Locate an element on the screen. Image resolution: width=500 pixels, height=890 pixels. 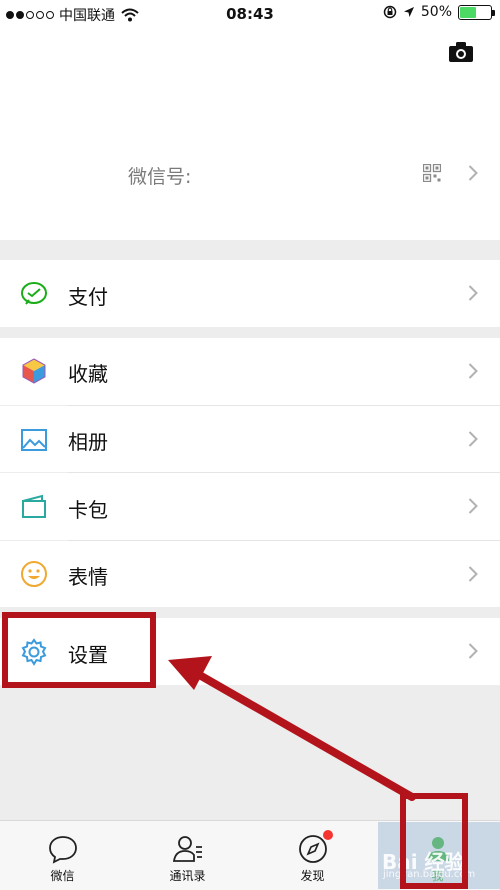
battery-icon is located at coordinates (476, 12).